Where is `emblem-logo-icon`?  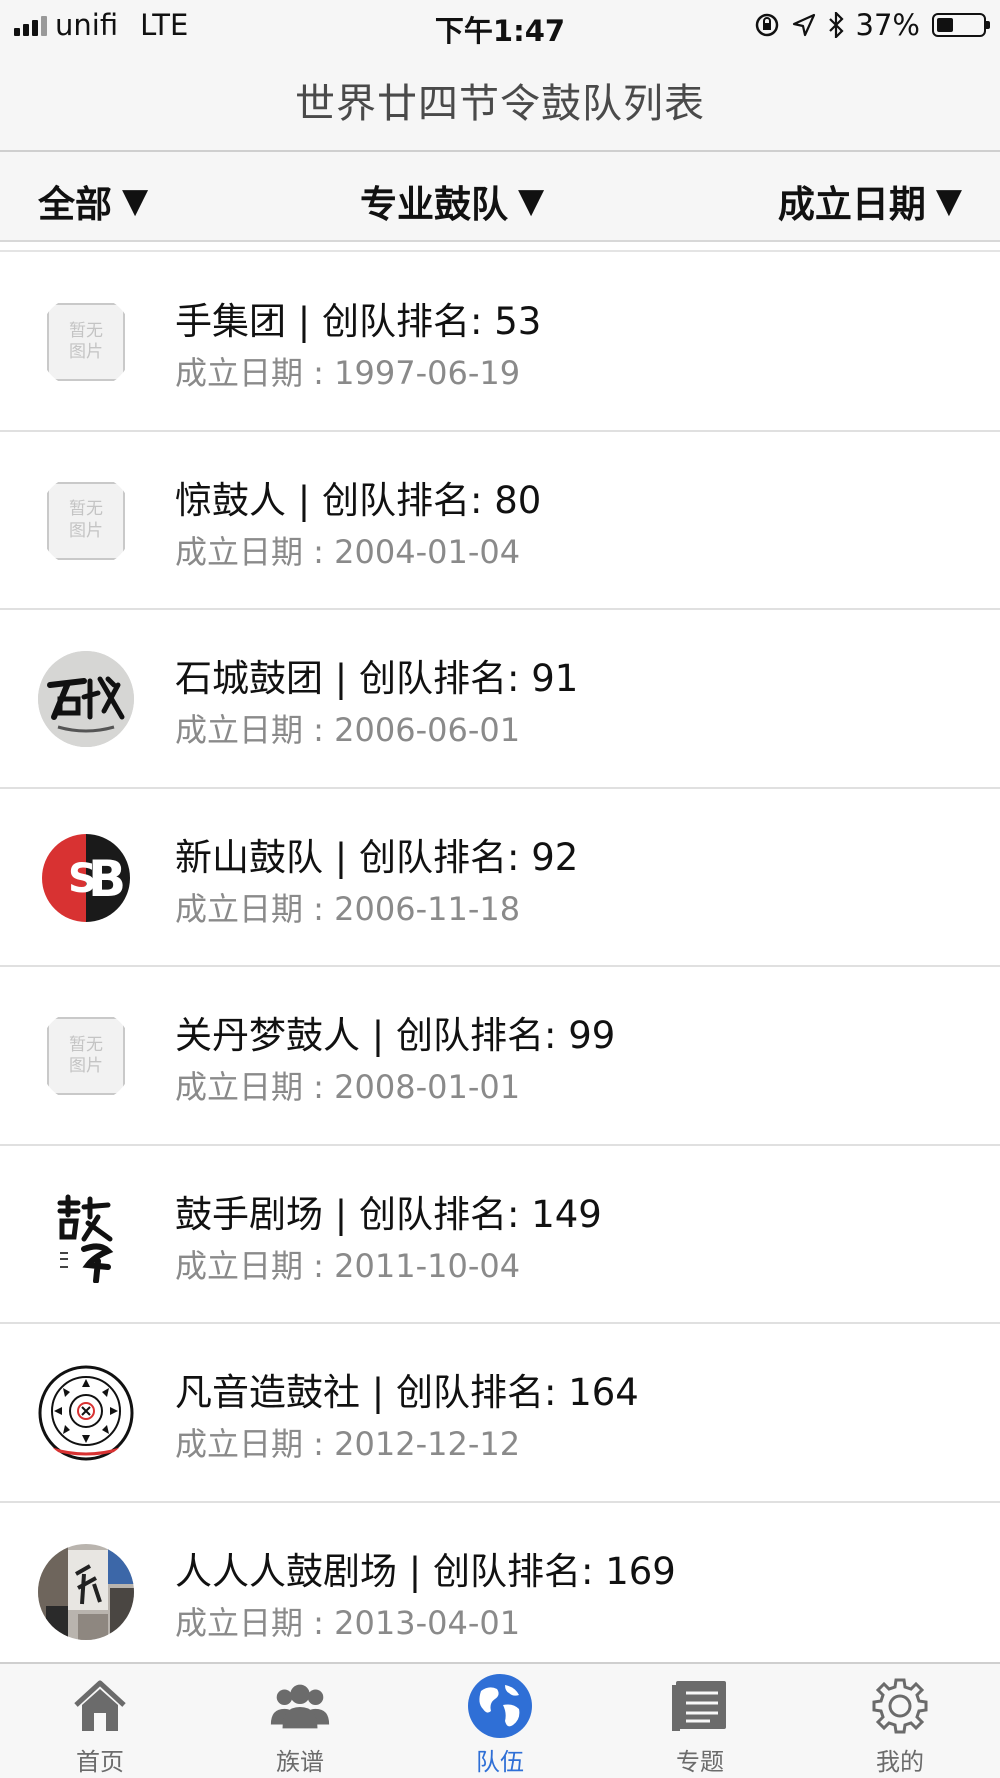 emblem-logo-icon is located at coordinates (86, 1413).